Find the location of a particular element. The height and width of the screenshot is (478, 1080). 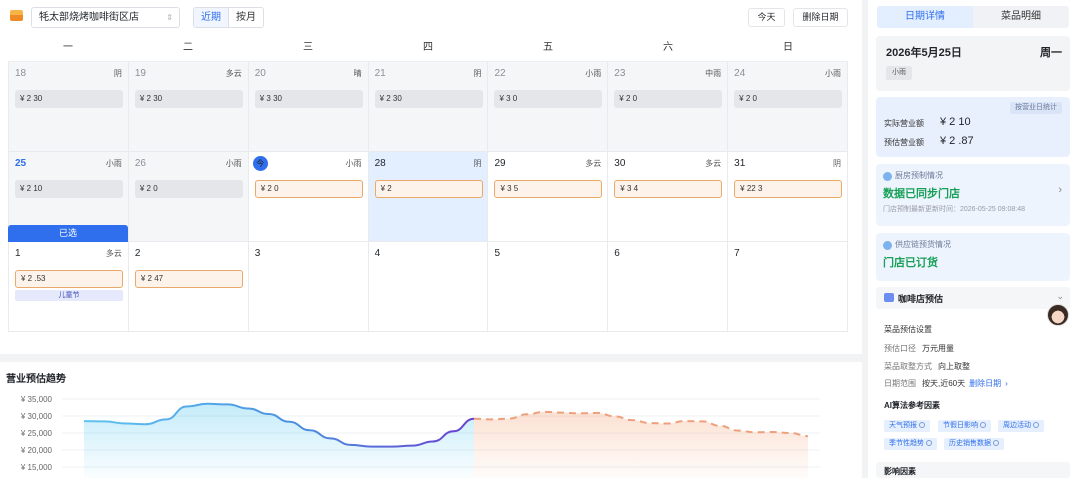

day-number: 31 is located at coordinates (740, 163).